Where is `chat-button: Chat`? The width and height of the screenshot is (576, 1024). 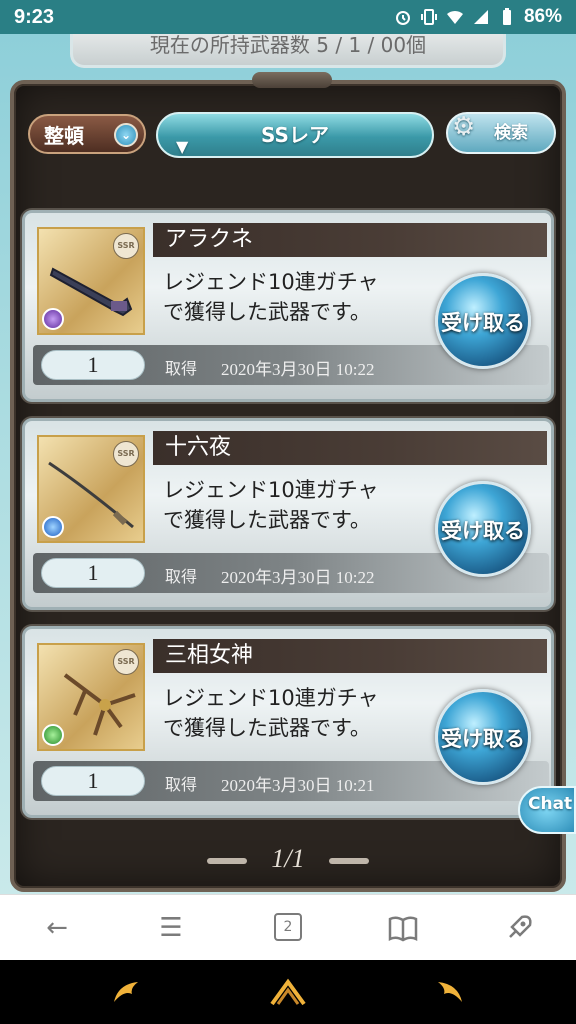
chat-button: Chat is located at coordinates (547, 810).